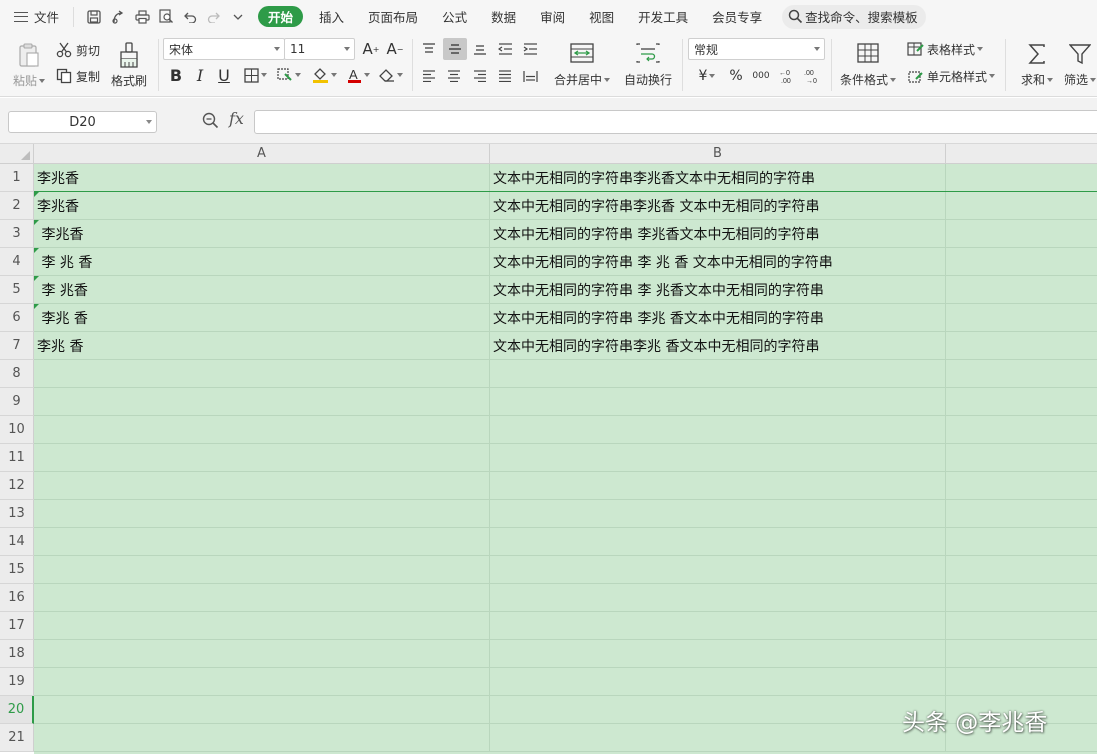 This screenshot has height=754, width=1097. What do you see at coordinates (17, 290) in the screenshot?
I see `row-header: 5` at bounding box center [17, 290].